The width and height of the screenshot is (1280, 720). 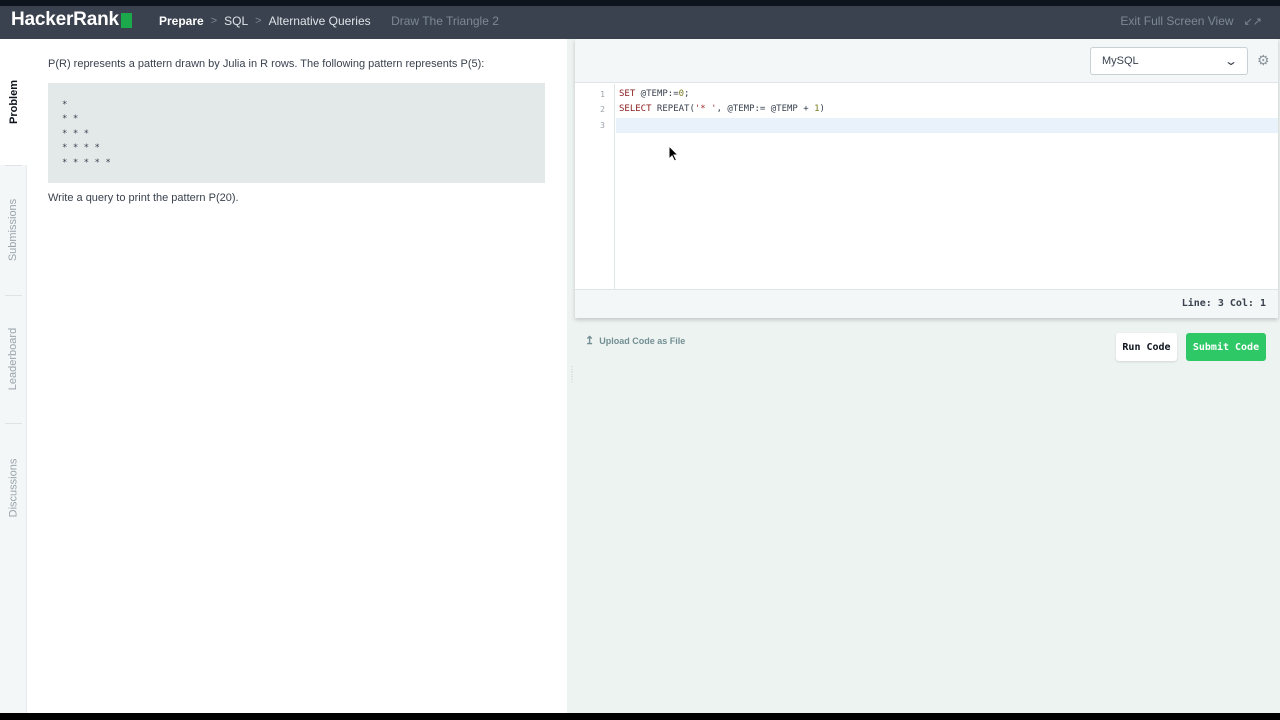 What do you see at coordinates (126, 20) in the screenshot?
I see `logo-mark-icon` at bounding box center [126, 20].